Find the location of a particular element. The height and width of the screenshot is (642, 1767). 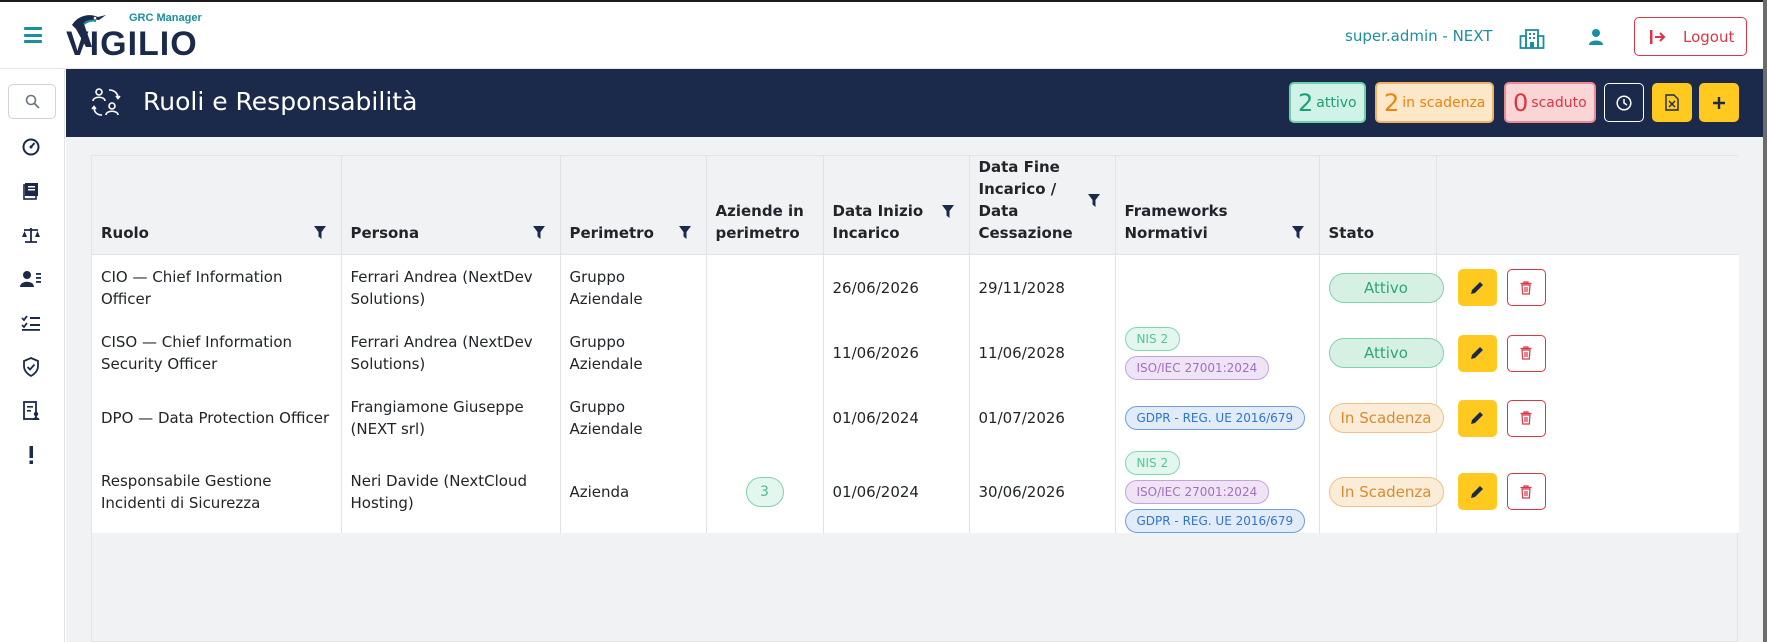

sidebar-item-library is located at coordinates (31, 191).